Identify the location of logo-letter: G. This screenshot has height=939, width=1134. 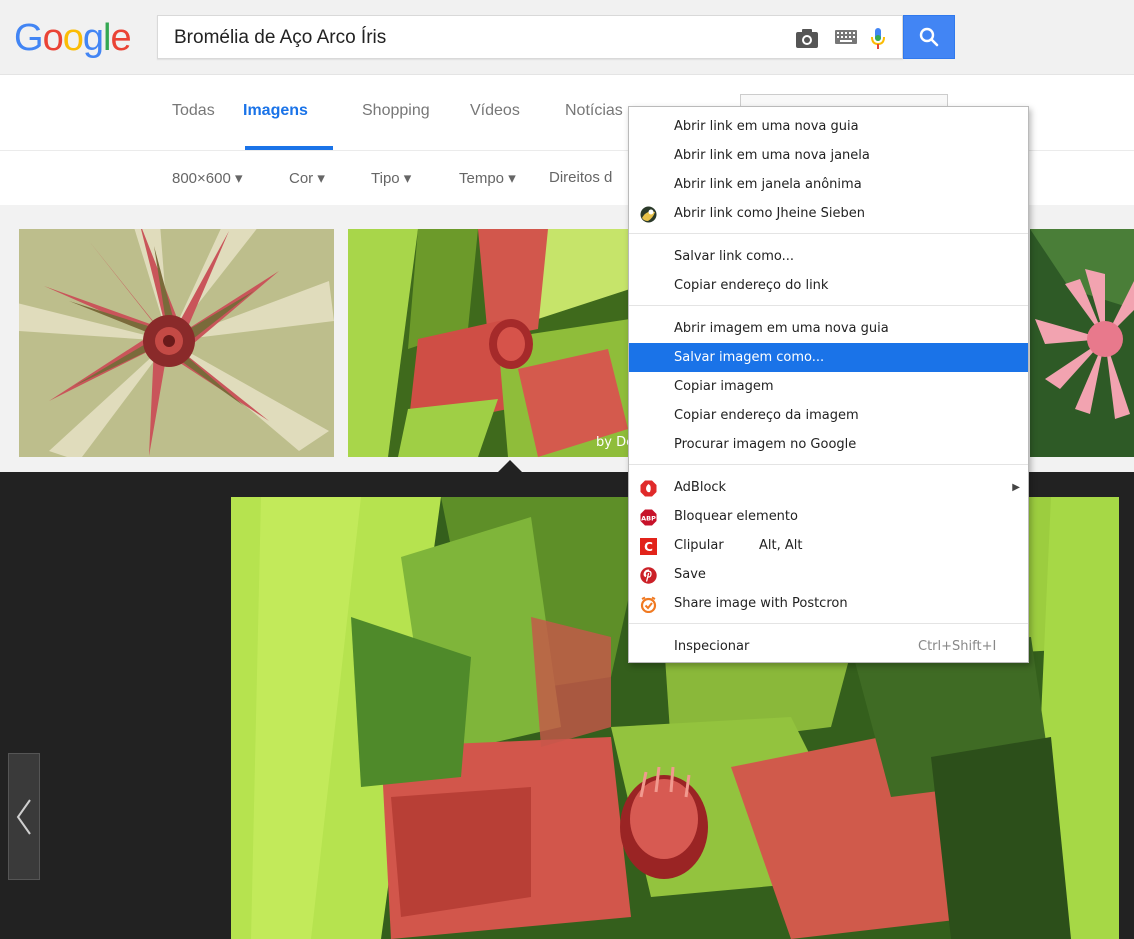
(29, 38).